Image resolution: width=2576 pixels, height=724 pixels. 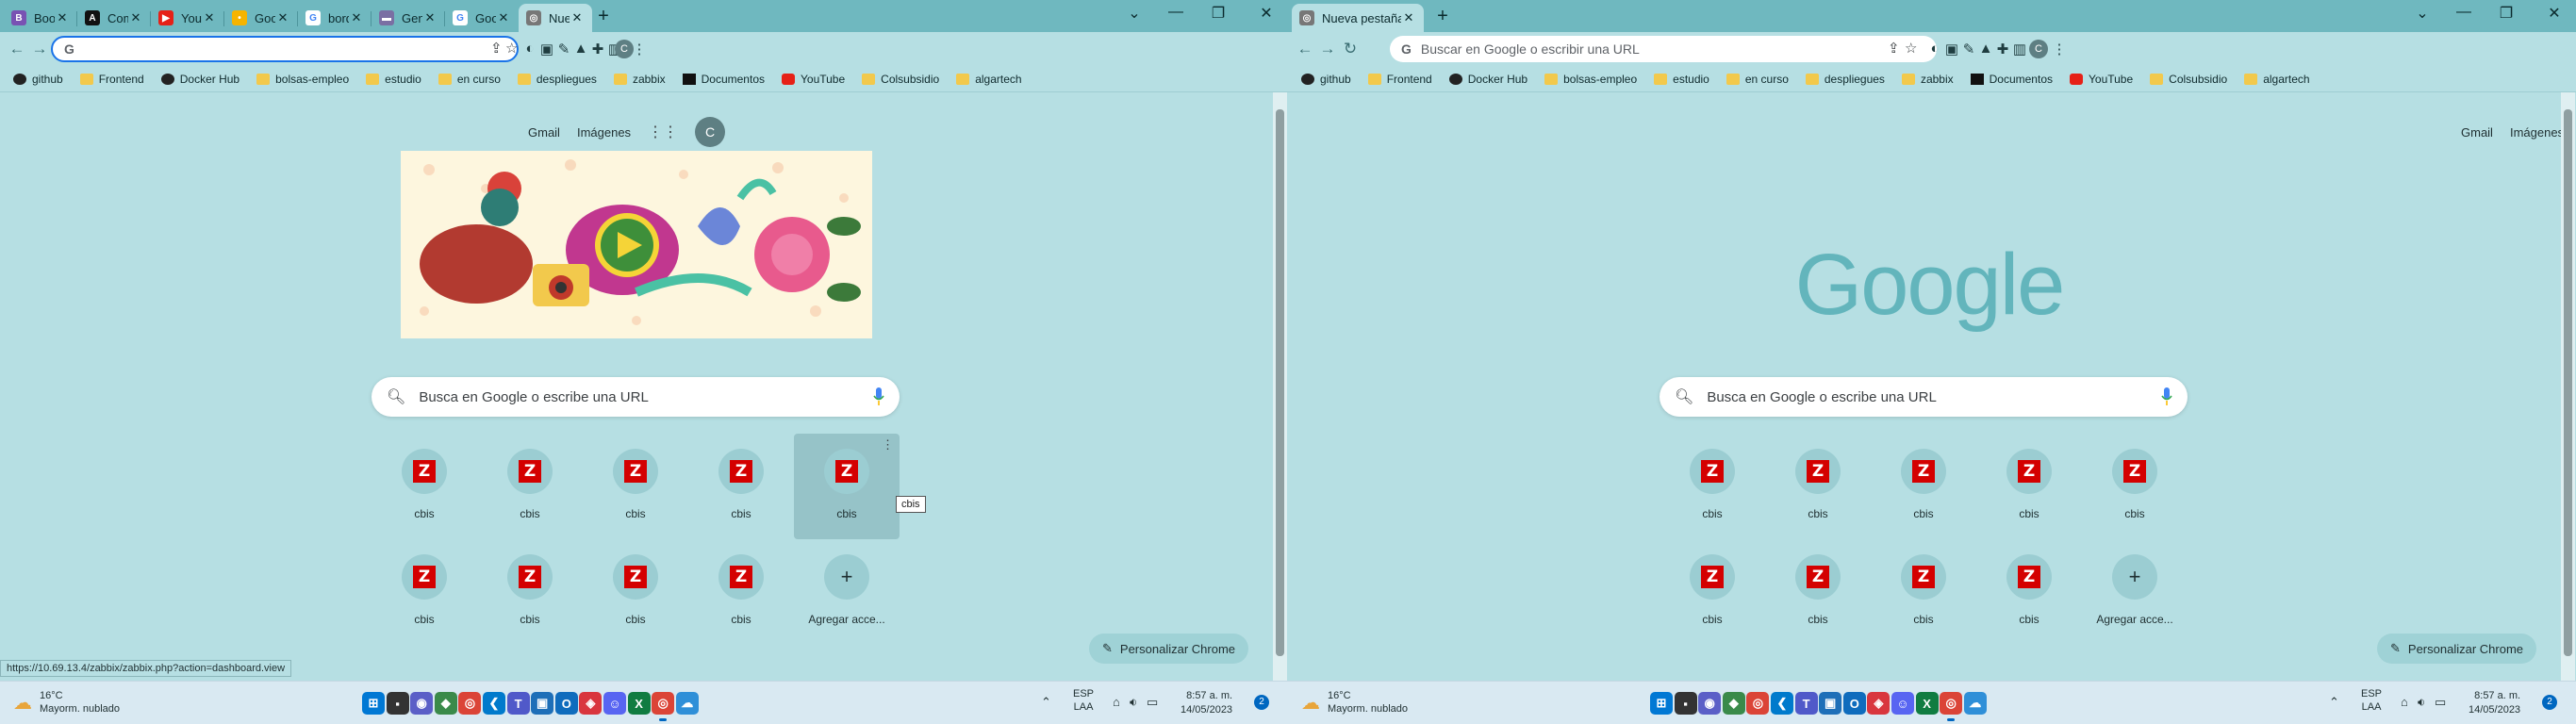 I want to click on teams-chat-icon: ◉, so click(x=422, y=703).